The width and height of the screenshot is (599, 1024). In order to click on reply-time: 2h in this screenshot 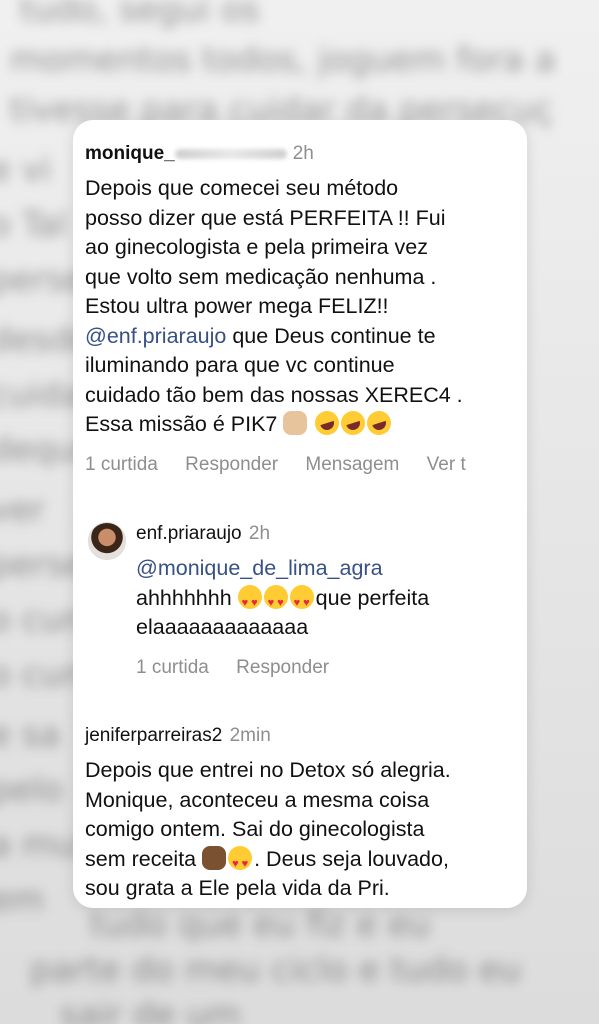, I will do `click(259, 533)`.